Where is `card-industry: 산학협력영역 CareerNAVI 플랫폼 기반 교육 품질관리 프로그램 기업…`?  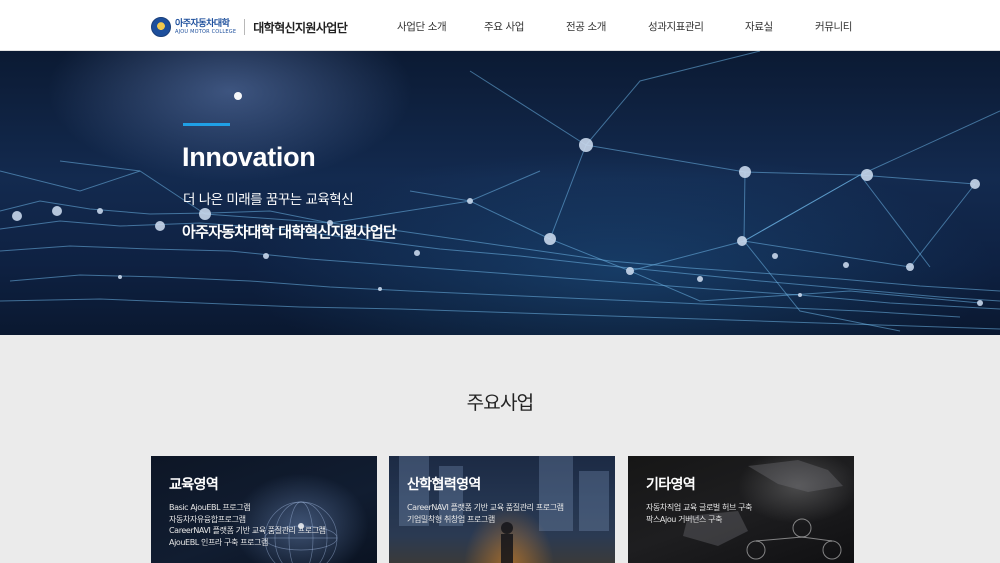
card-industry: 산학협력영역 CareerNAVI 플랫폼 기반 교육 품질관리 프로그램 기업… is located at coordinates (502, 509).